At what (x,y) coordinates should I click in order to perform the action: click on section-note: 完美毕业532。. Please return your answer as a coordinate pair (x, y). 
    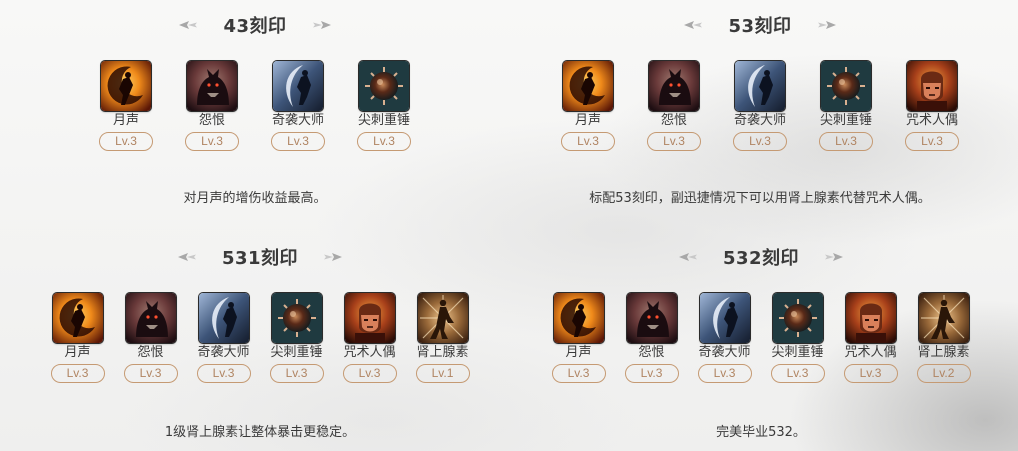
    Looking at the image, I should click on (761, 432).